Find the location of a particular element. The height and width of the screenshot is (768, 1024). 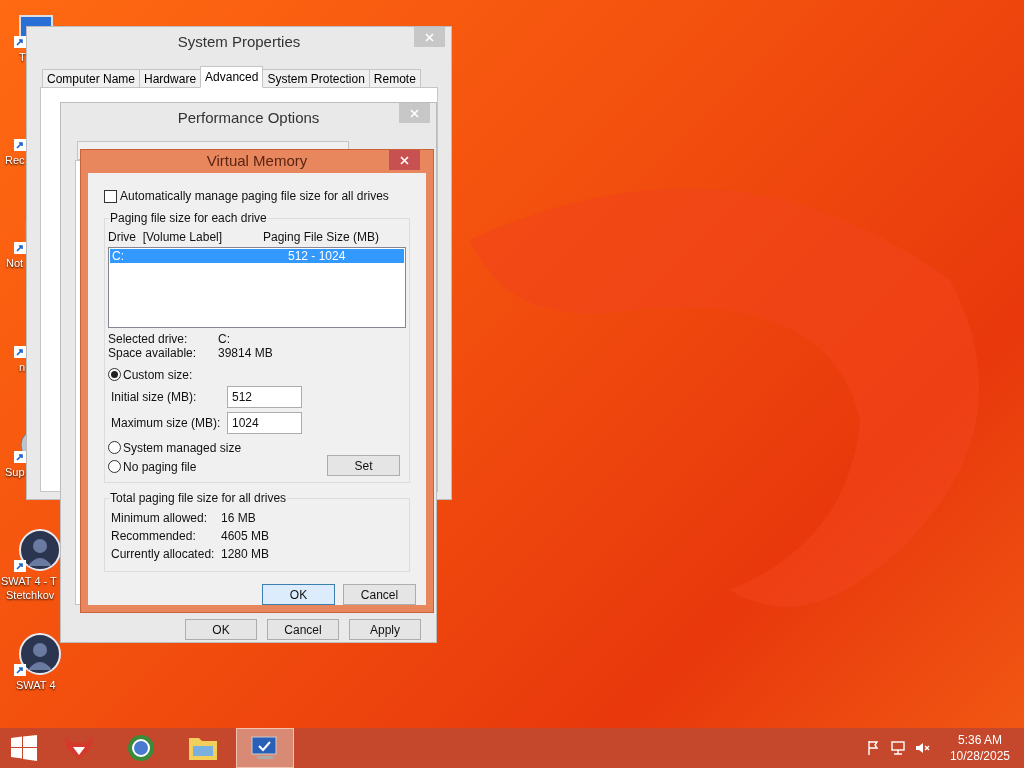

field-label: Currently allocated: is located at coordinates (163, 554).